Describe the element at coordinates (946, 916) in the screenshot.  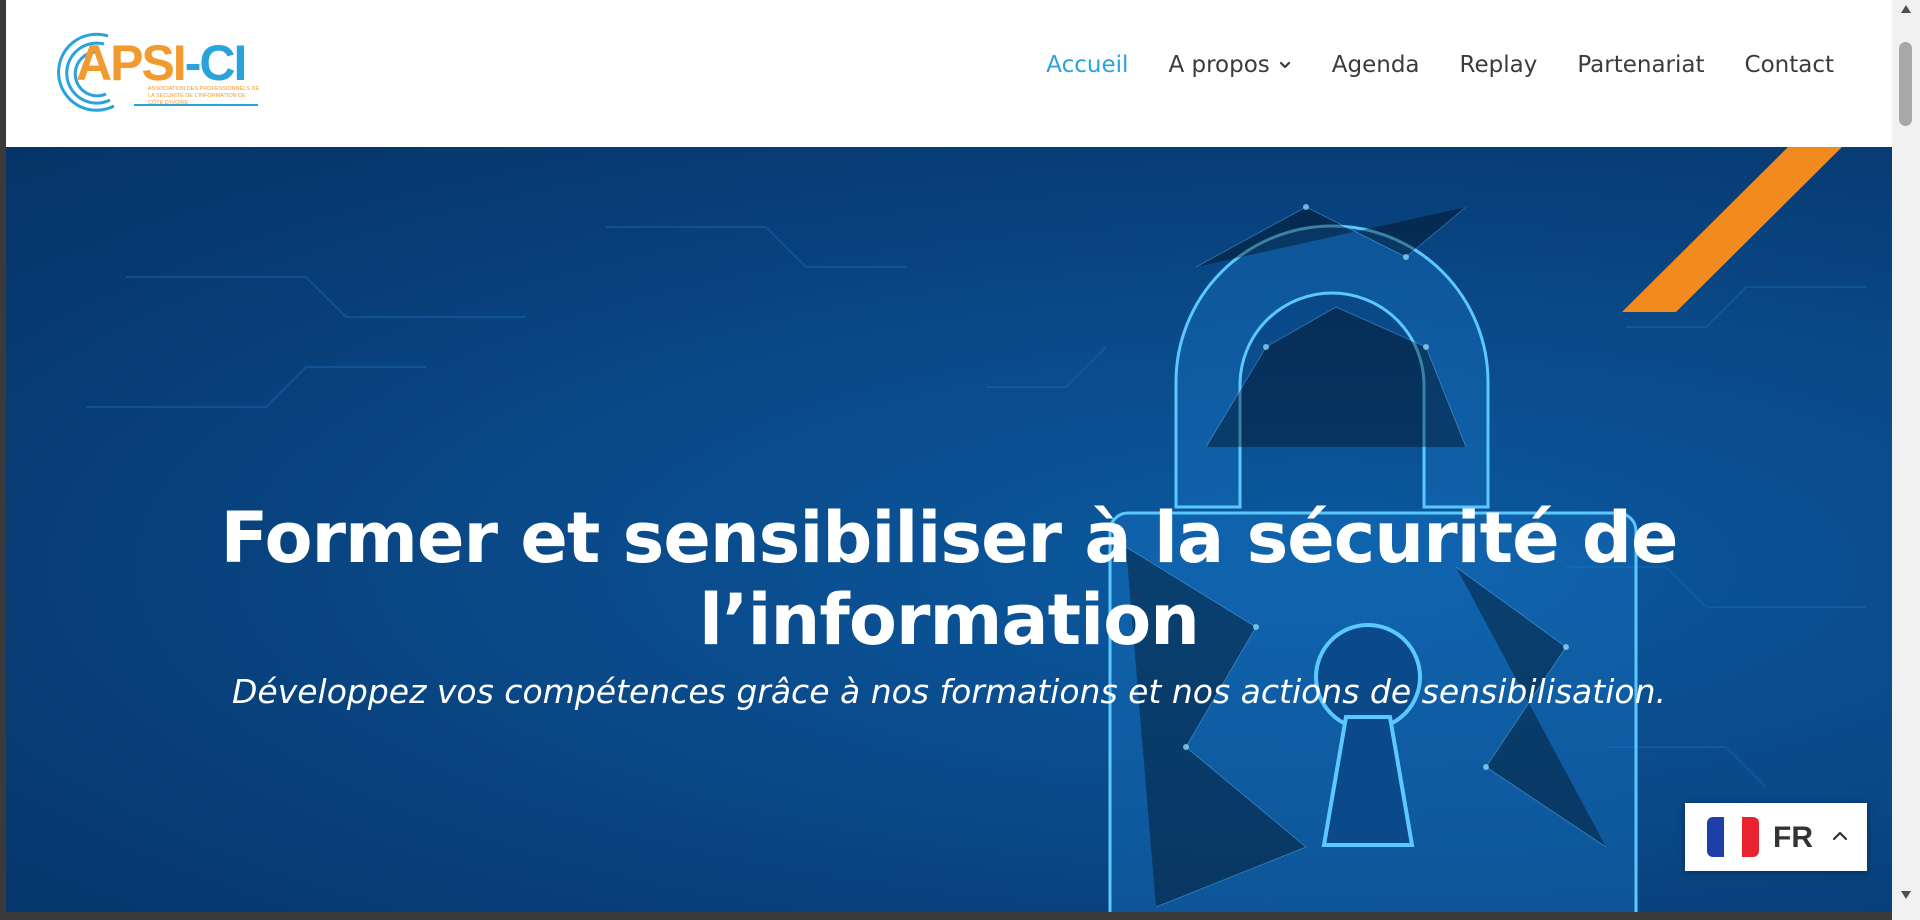
I see `window-bottom-edge` at that location.